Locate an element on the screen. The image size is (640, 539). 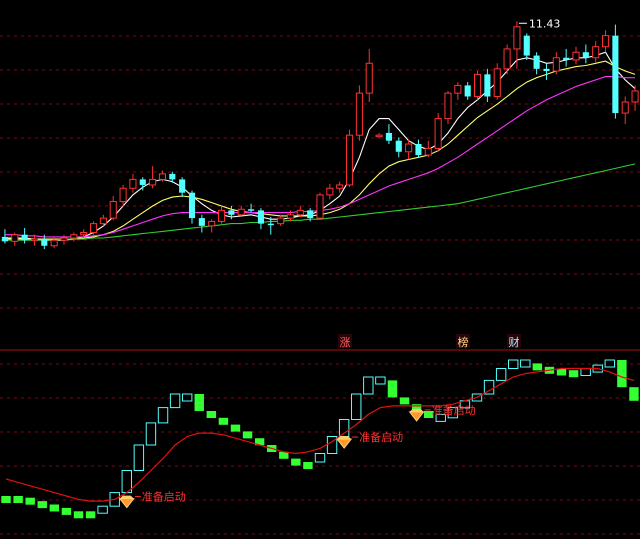
event-marker-label: 涨 is located at coordinates (345, 342).